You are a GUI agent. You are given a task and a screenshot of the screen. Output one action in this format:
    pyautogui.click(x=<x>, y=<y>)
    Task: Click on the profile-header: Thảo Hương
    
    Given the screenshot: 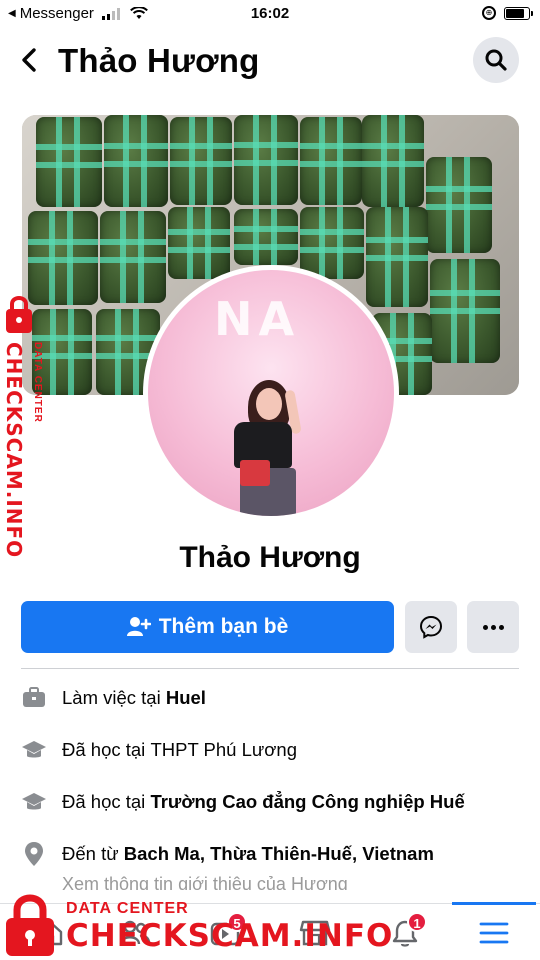 What is the action you would take?
    pyautogui.click(x=270, y=61)
    